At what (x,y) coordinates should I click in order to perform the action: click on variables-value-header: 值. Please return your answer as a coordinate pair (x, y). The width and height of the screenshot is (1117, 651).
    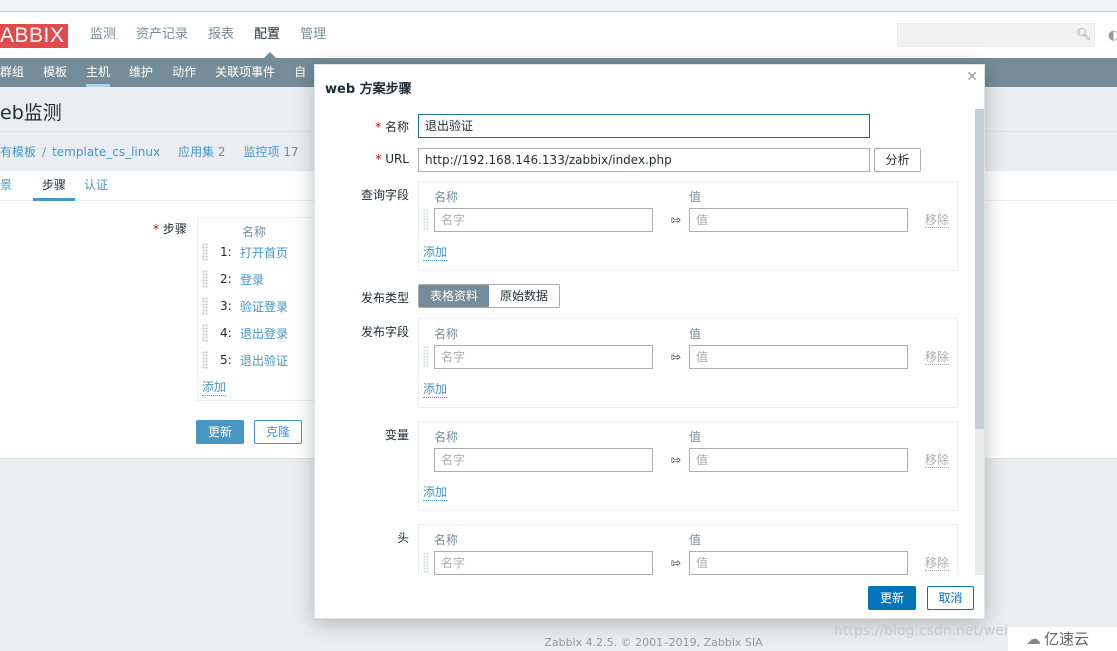
    Looking at the image, I should click on (695, 437).